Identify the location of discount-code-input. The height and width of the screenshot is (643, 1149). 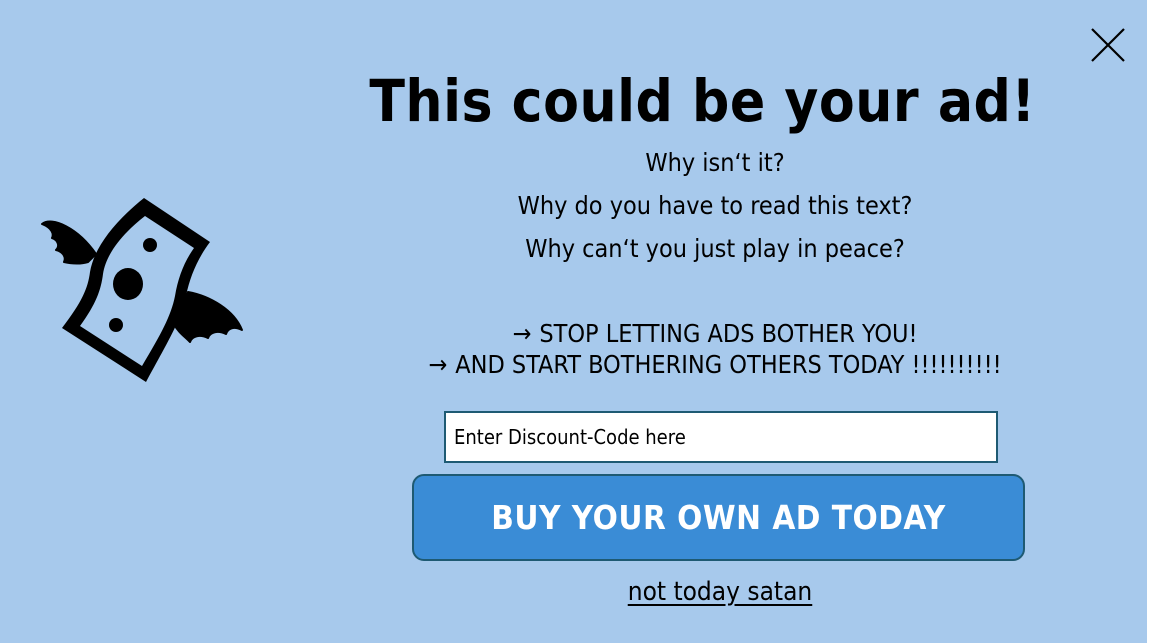
(721, 437).